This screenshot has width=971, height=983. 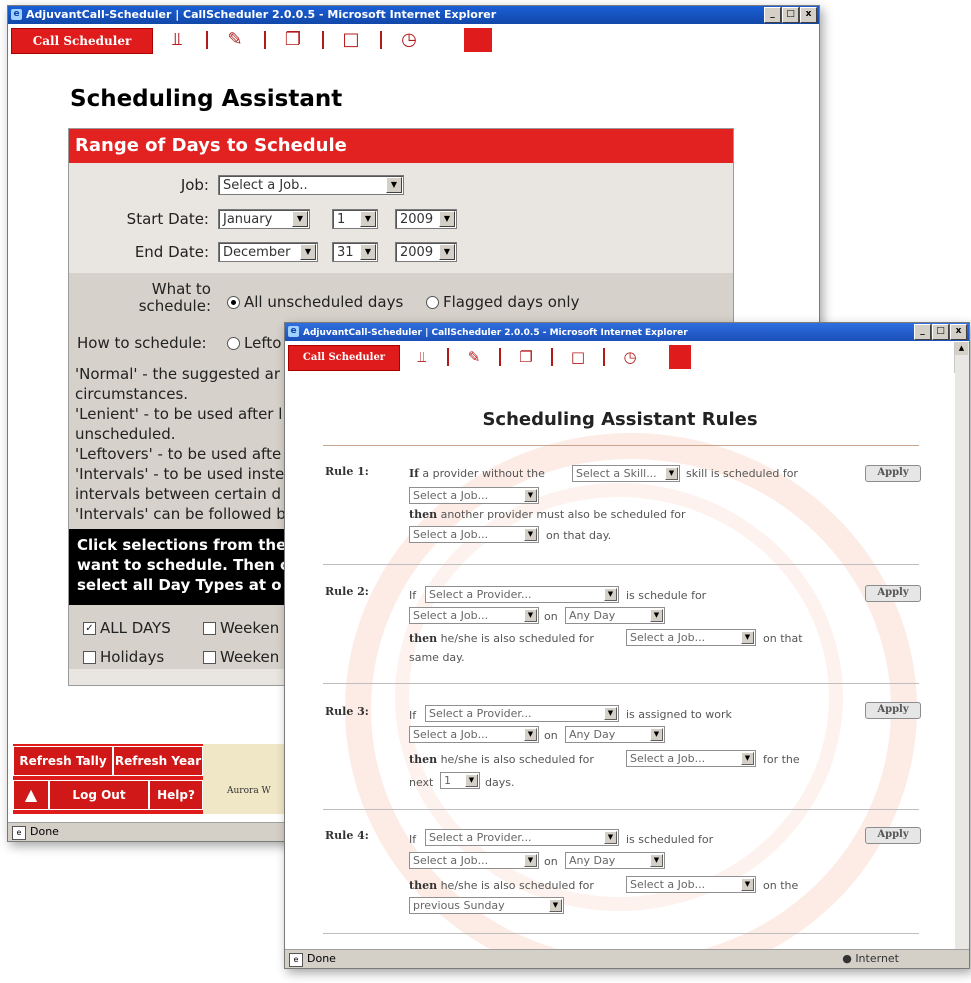 I want to click on refresh-tally-button: Refresh Tally, so click(x=63, y=761).